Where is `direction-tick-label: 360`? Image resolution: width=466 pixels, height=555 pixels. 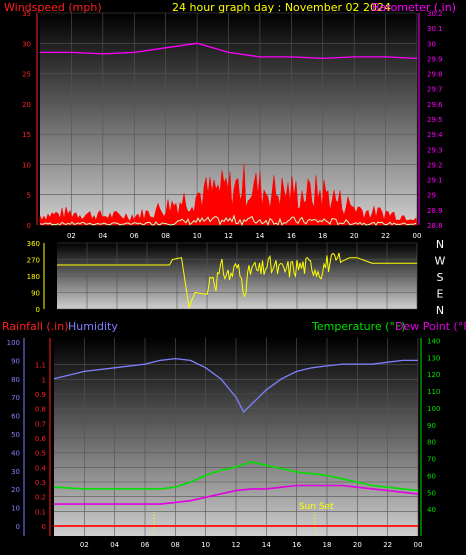 direction-tick-label: 360 is located at coordinates (33, 244).